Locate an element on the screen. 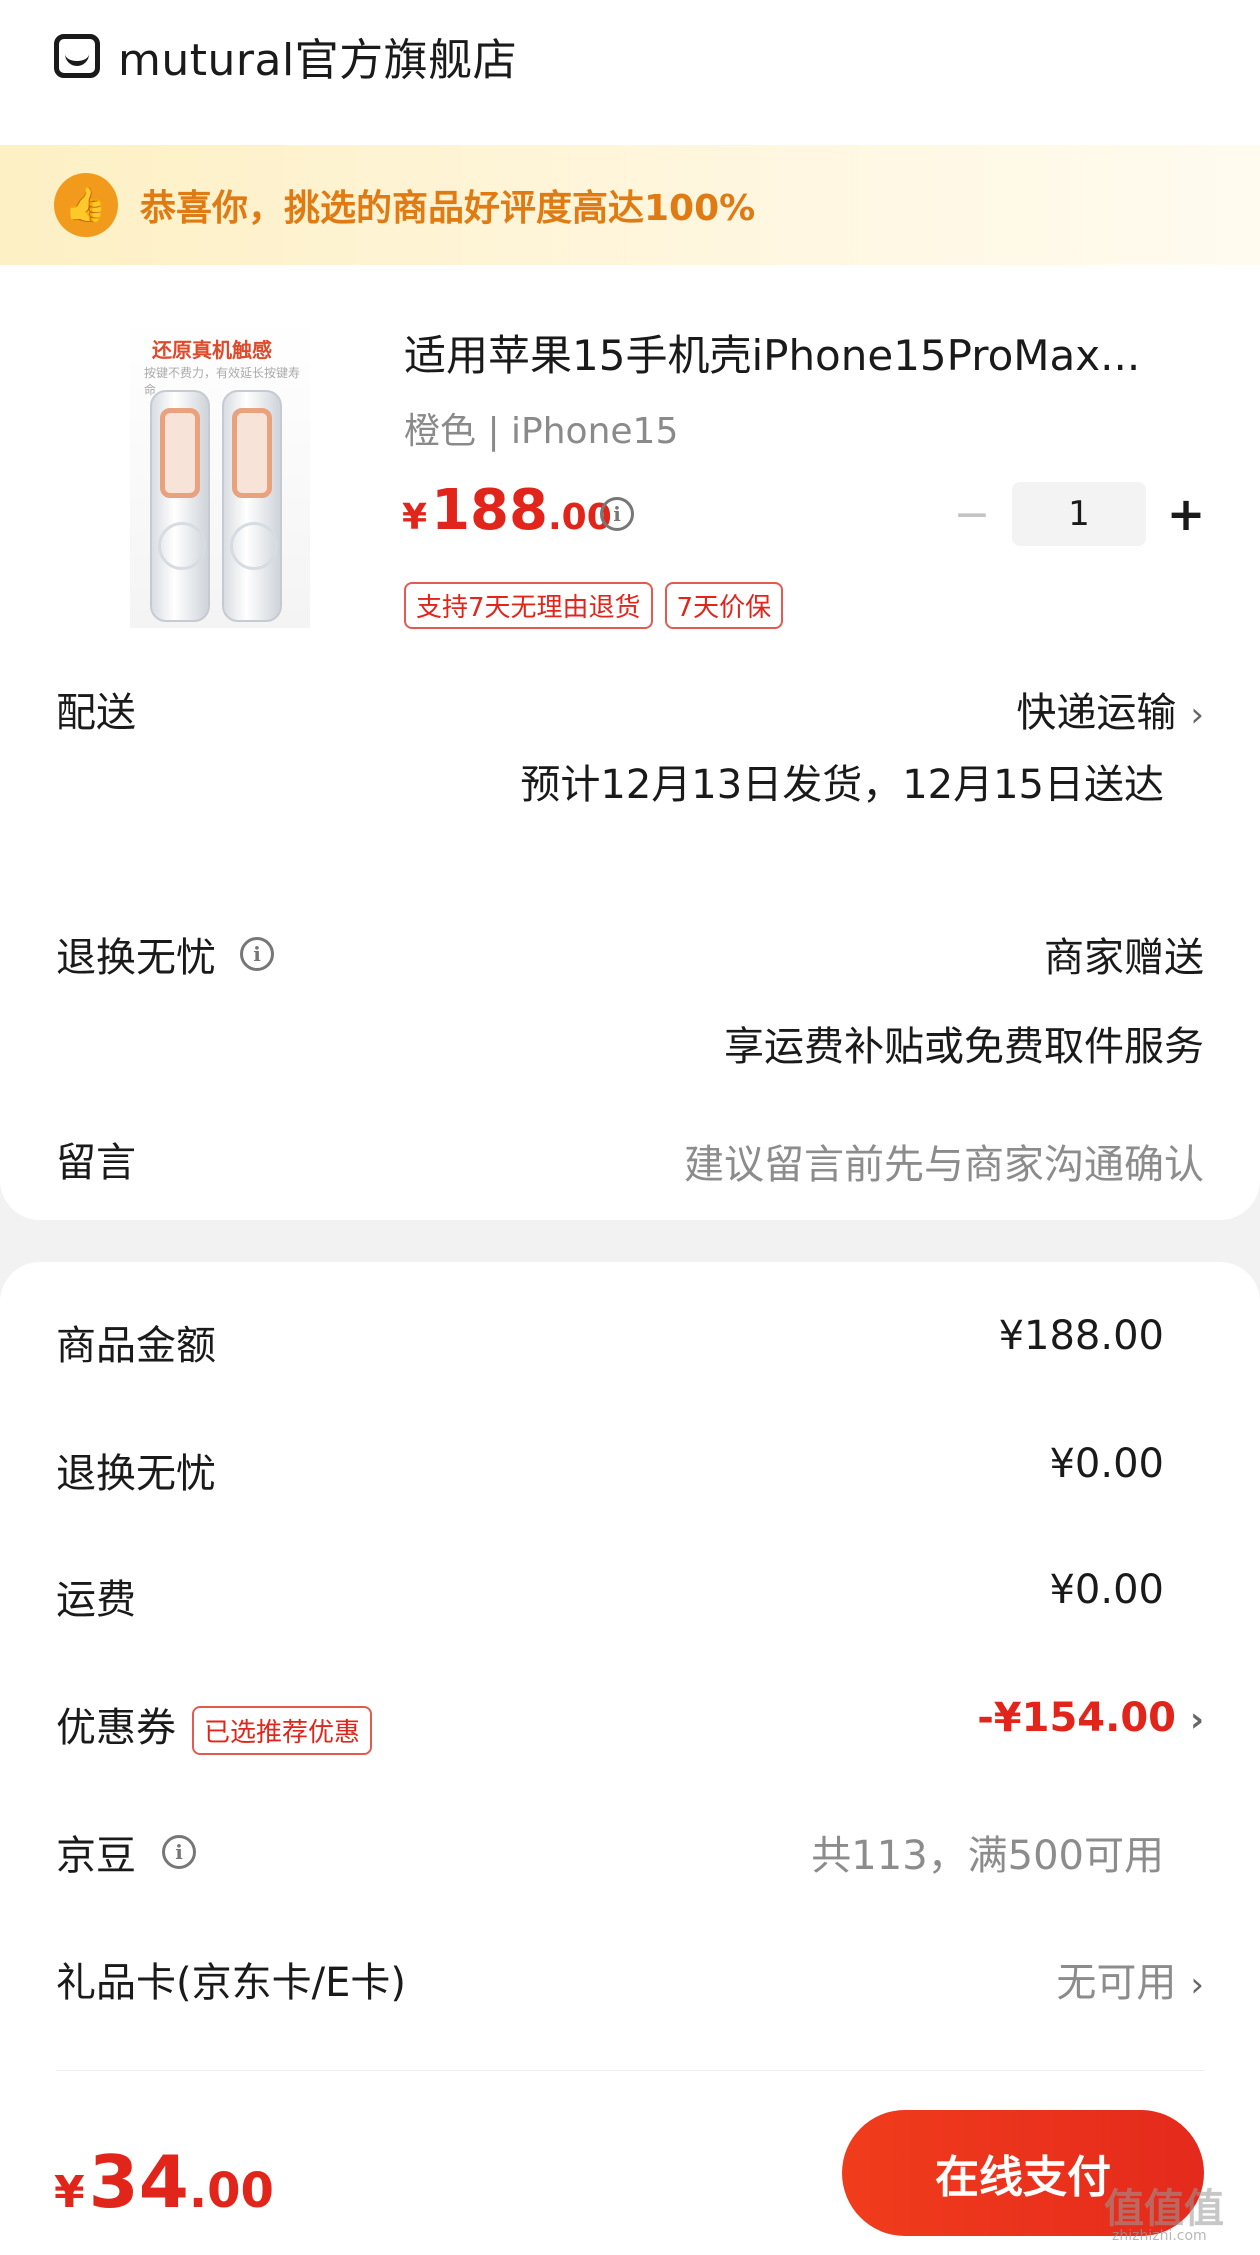 This screenshot has height=2255, width=1260. return-info-icon: i is located at coordinates (257, 954).